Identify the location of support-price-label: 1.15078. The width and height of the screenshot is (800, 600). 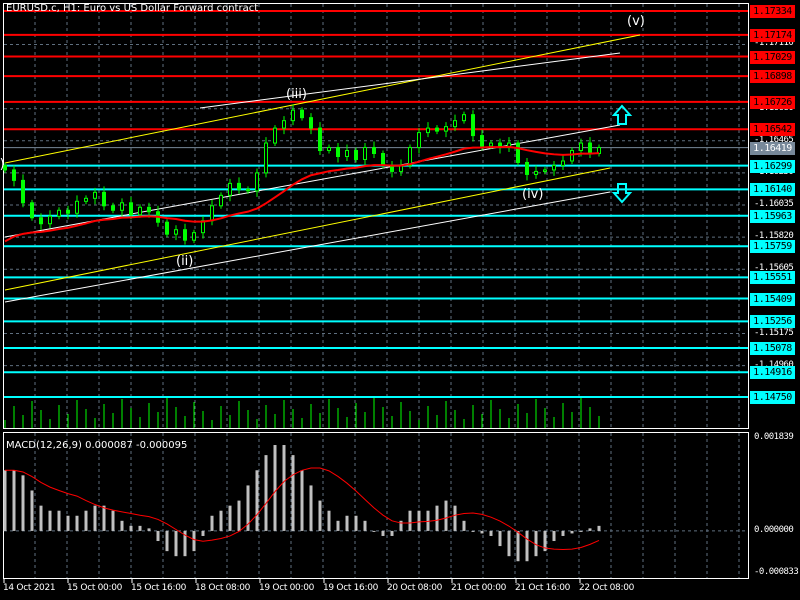
(772, 348).